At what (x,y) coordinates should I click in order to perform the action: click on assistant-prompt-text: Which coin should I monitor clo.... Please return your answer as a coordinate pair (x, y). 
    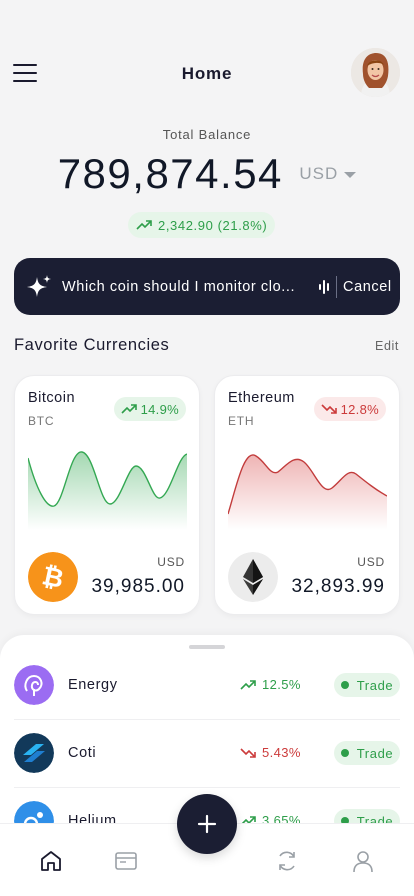
    Looking at the image, I should click on (187, 287).